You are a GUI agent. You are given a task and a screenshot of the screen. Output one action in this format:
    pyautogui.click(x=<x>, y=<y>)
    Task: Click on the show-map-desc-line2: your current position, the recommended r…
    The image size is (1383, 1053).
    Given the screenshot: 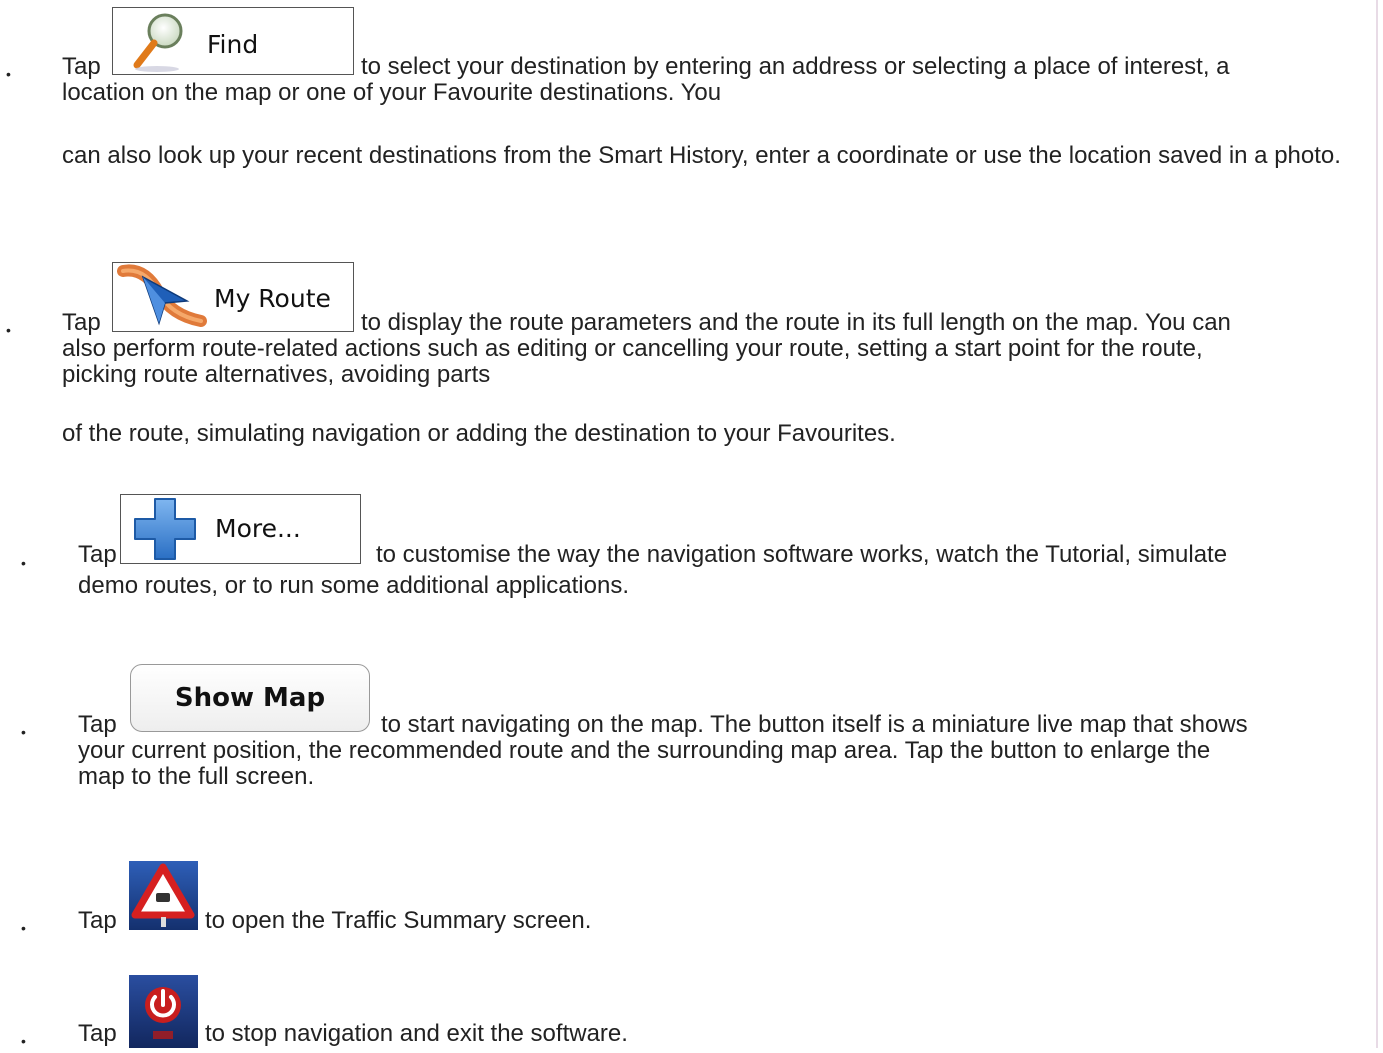 What is the action you would take?
    pyautogui.click(x=644, y=750)
    